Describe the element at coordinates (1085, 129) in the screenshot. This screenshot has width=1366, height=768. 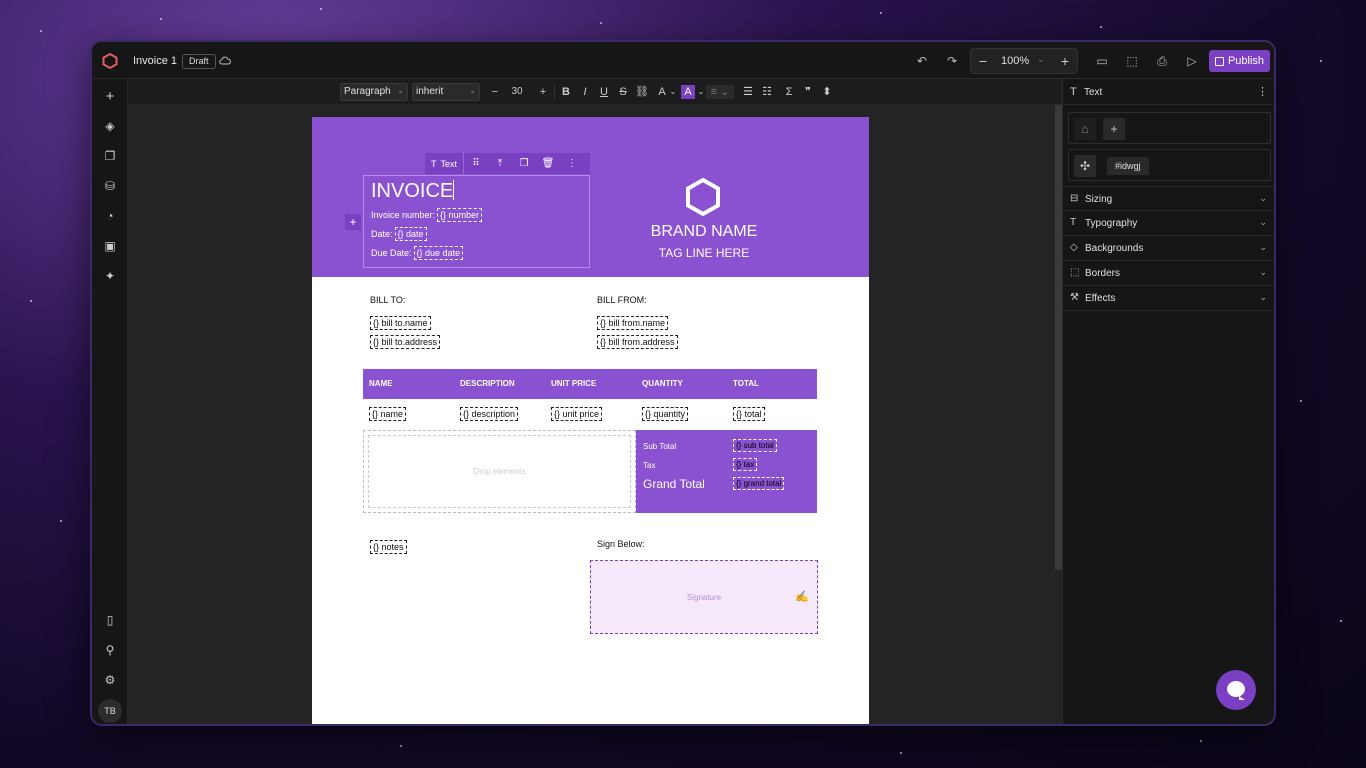
I see `tag-icon: ⌂` at that location.